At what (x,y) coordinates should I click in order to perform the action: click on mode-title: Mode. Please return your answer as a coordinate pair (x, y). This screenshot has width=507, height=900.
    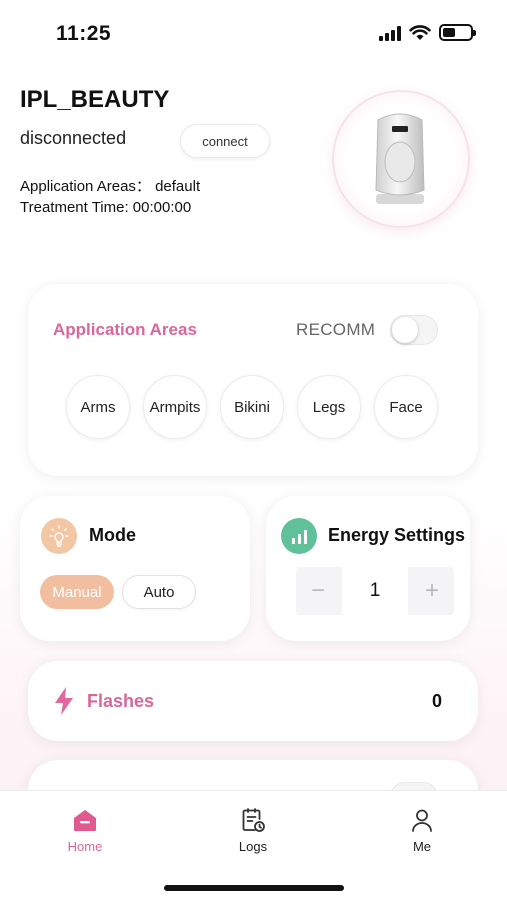
    Looking at the image, I should click on (112, 535).